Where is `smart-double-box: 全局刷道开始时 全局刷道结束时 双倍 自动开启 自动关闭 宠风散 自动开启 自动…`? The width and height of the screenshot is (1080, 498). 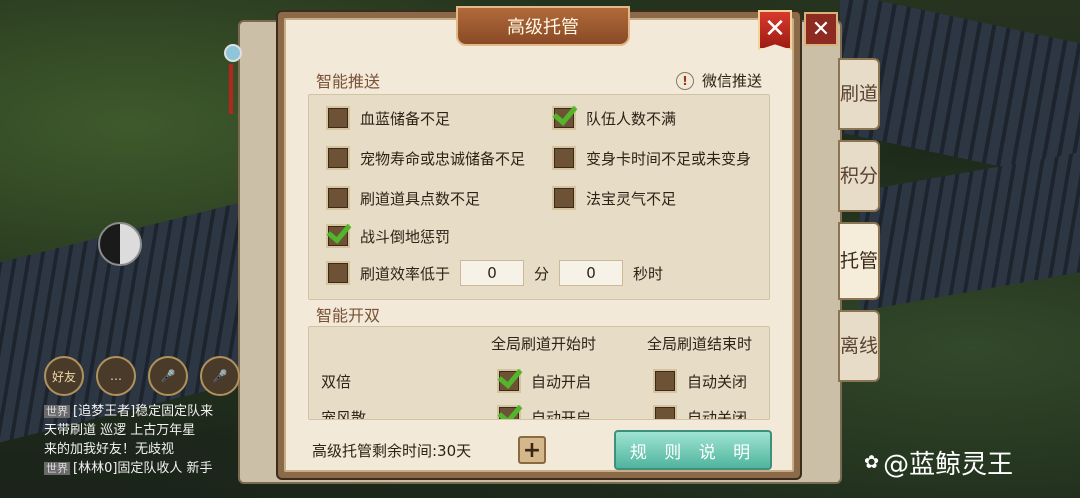
smart-double-box: 全局刷道开始时 全局刷道结束时 双倍 自动开启 自动关闭 宠风散 自动开启 自动… is located at coordinates (539, 373).